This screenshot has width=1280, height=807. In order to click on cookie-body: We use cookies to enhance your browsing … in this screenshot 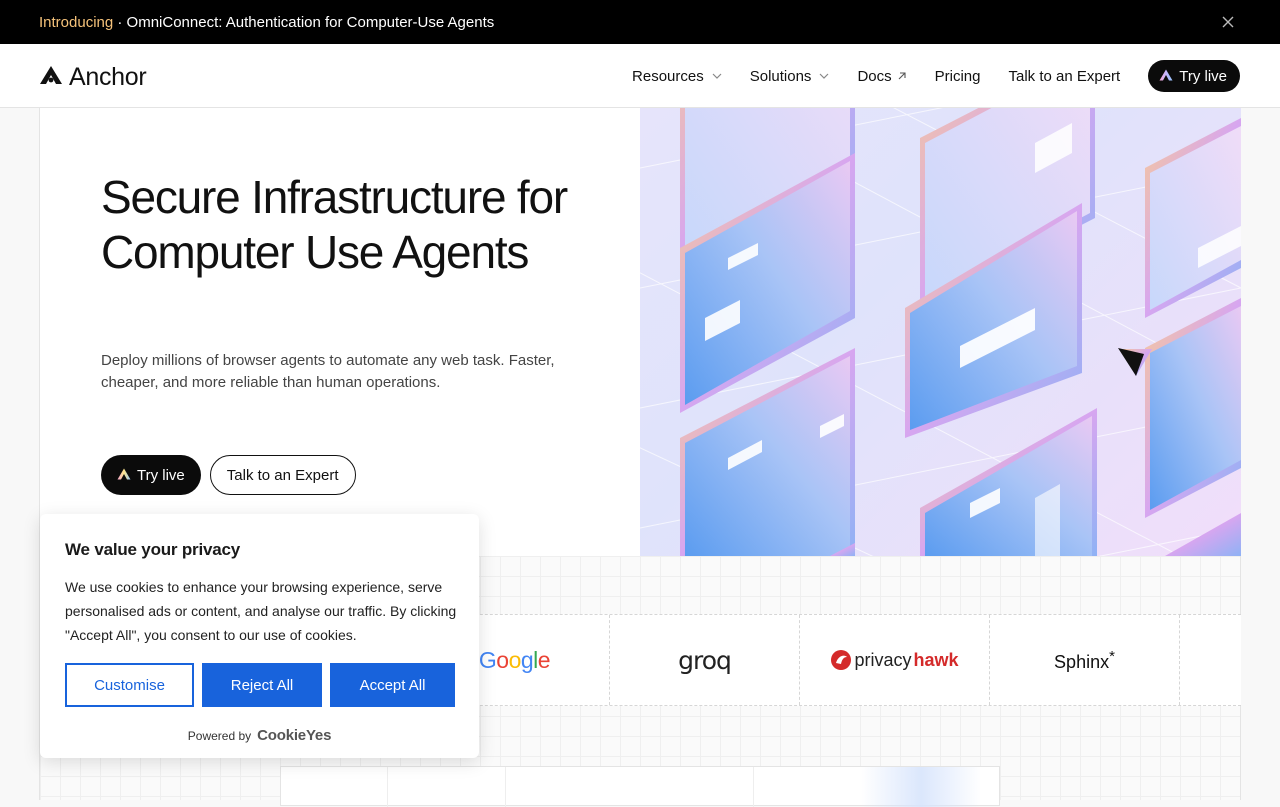, I will do `click(261, 611)`.